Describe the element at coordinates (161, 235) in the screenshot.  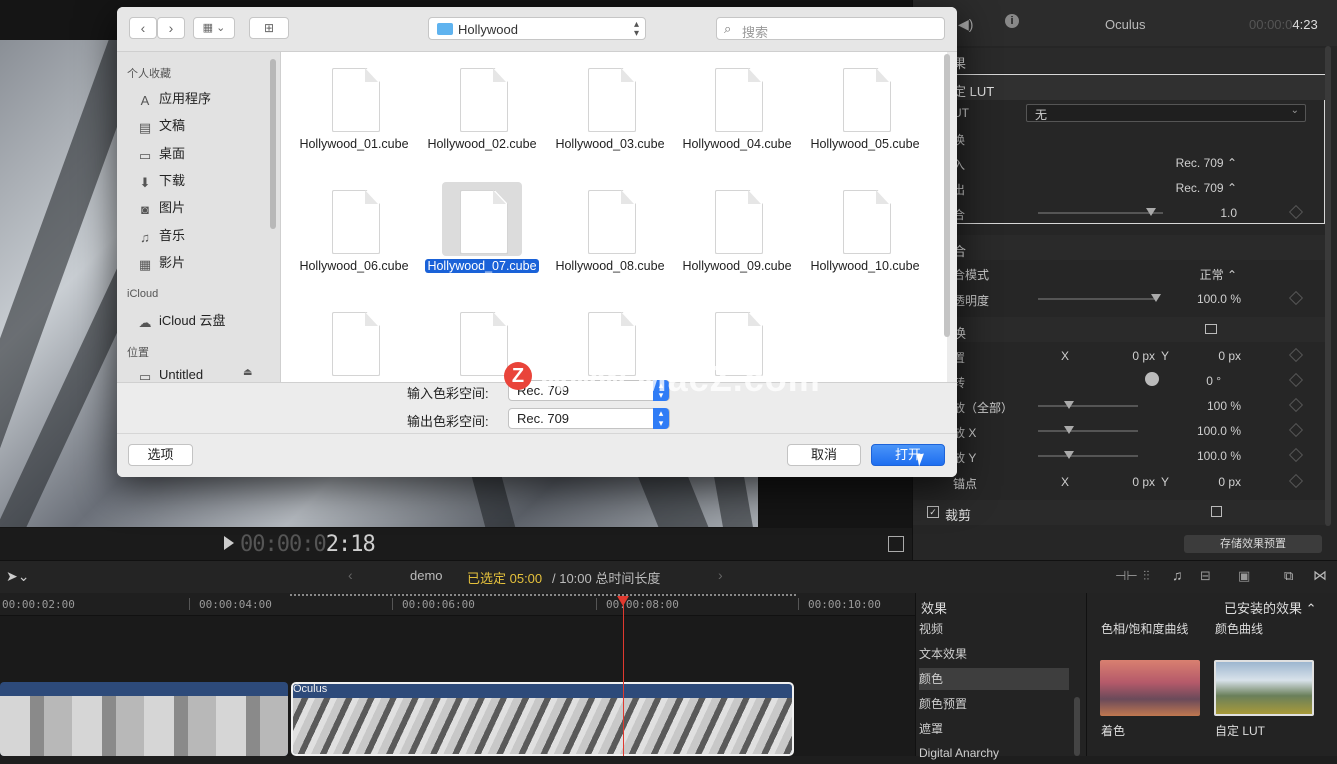
I see `sidebar-item-music: ♫ 音乐` at that location.